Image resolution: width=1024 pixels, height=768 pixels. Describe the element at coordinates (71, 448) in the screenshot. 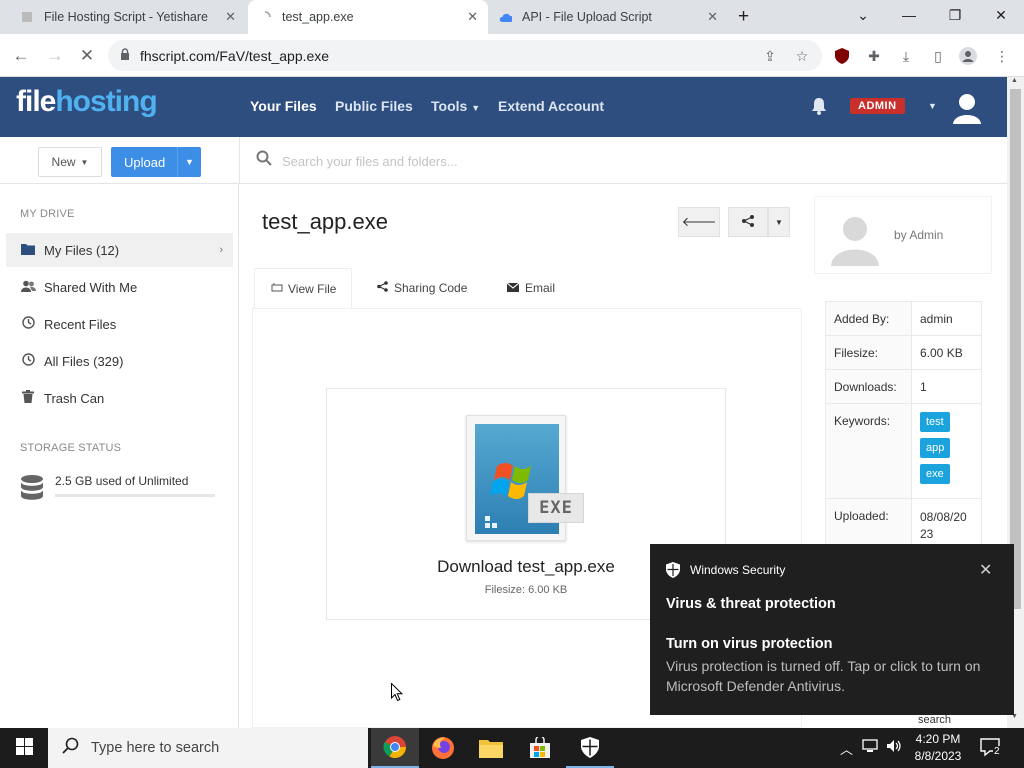

I see `storage-heading: STORAGE STATUS` at that location.